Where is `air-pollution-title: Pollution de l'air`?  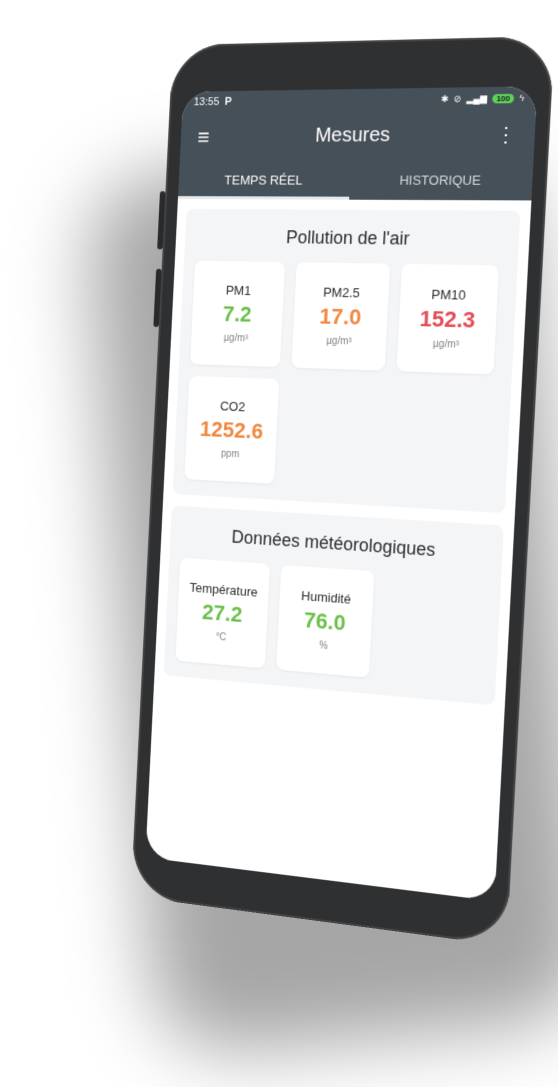
air-pollution-title: Pollution de l'air is located at coordinates (351, 238).